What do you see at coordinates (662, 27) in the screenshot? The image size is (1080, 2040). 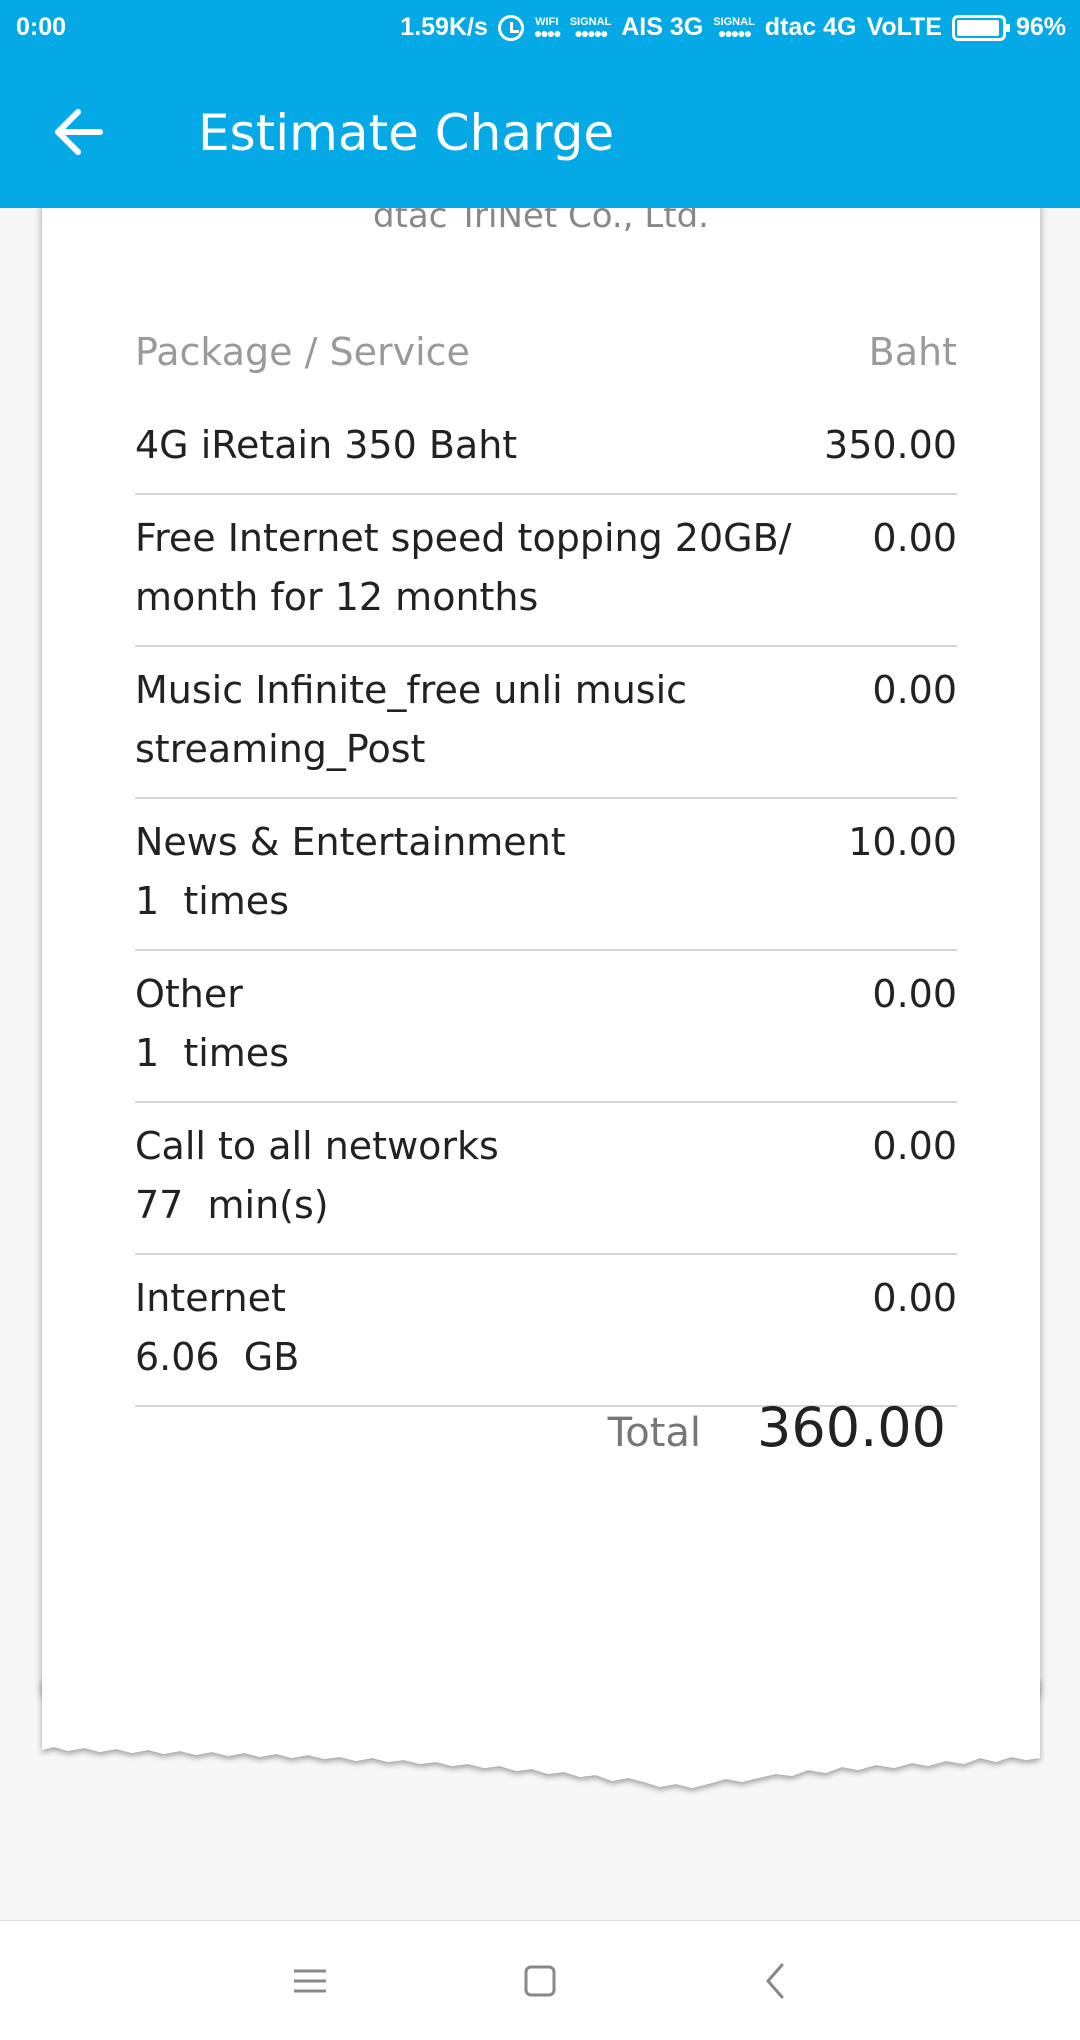 I see `carrier-1: AIS 3G` at bounding box center [662, 27].